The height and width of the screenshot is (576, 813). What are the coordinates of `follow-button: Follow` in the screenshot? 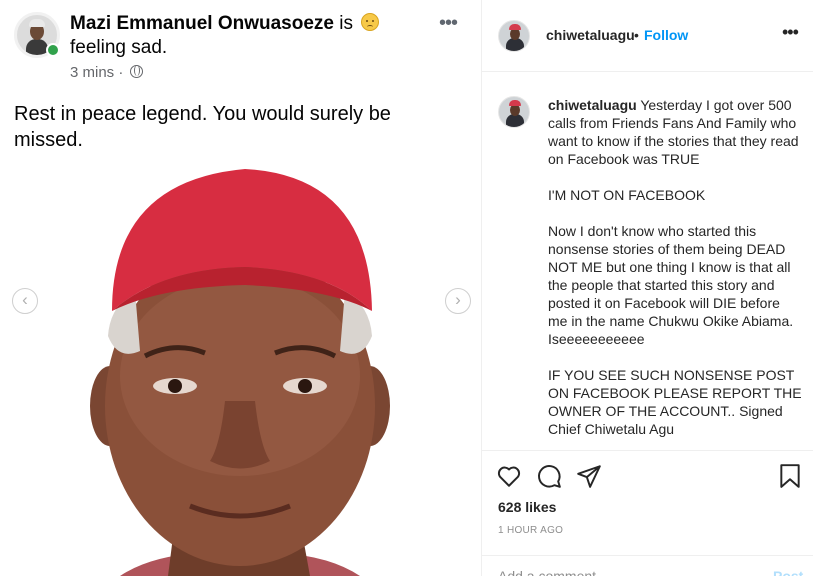 It's located at (666, 35).